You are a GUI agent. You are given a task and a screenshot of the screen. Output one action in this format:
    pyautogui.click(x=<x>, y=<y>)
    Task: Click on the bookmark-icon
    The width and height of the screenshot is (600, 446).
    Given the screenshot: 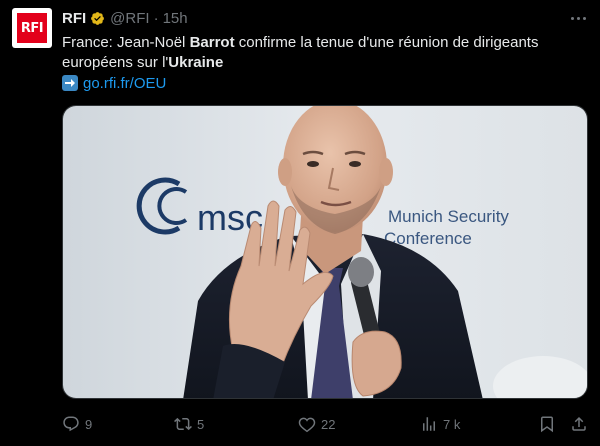 What is the action you would take?
    pyautogui.click(x=547, y=424)
    